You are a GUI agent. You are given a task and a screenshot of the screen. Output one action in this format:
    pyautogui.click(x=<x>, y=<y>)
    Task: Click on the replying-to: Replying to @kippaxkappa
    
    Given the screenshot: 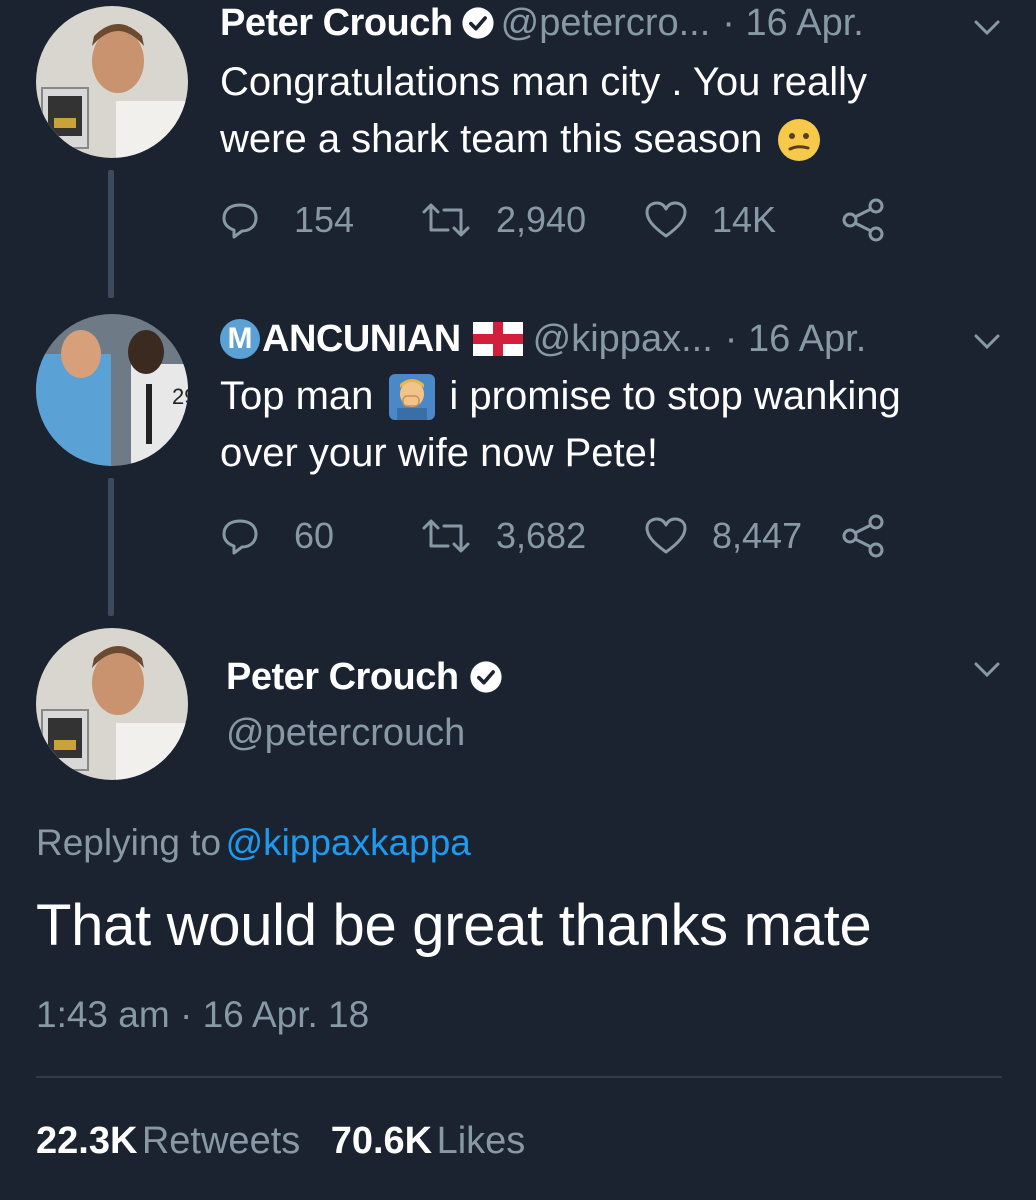 What is the action you would take?
    pyautogui.click(x=253, y=843)
    